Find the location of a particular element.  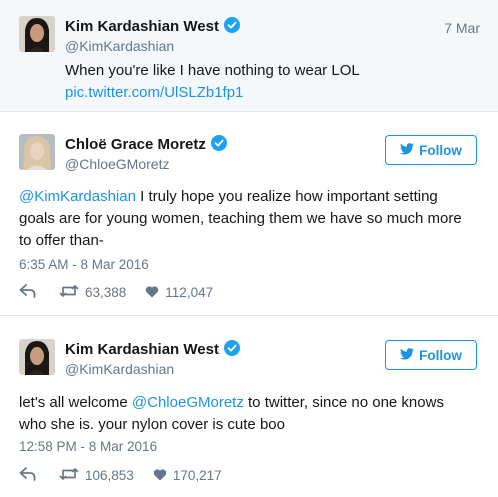

tweet-date: 7 Mar is located at coordinates (462, 28).